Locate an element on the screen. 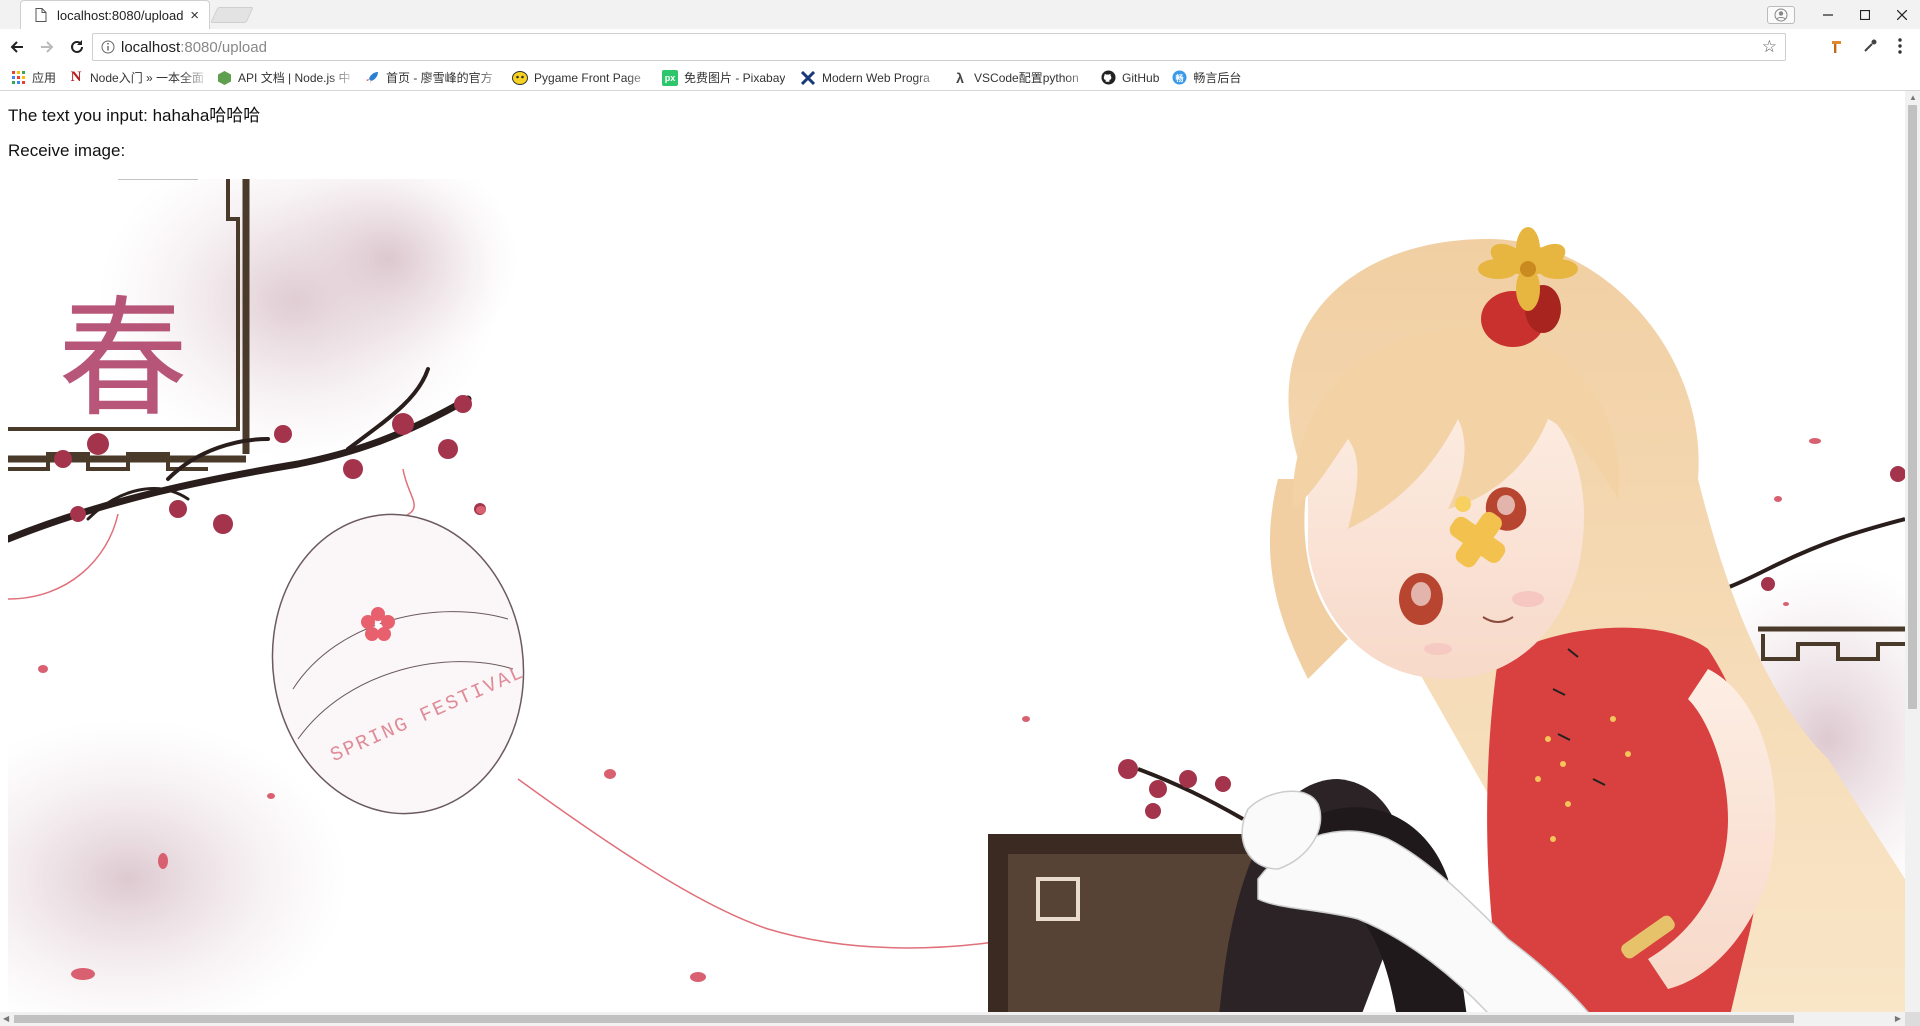  page-doc-icon is located at coordinates (41, 15).